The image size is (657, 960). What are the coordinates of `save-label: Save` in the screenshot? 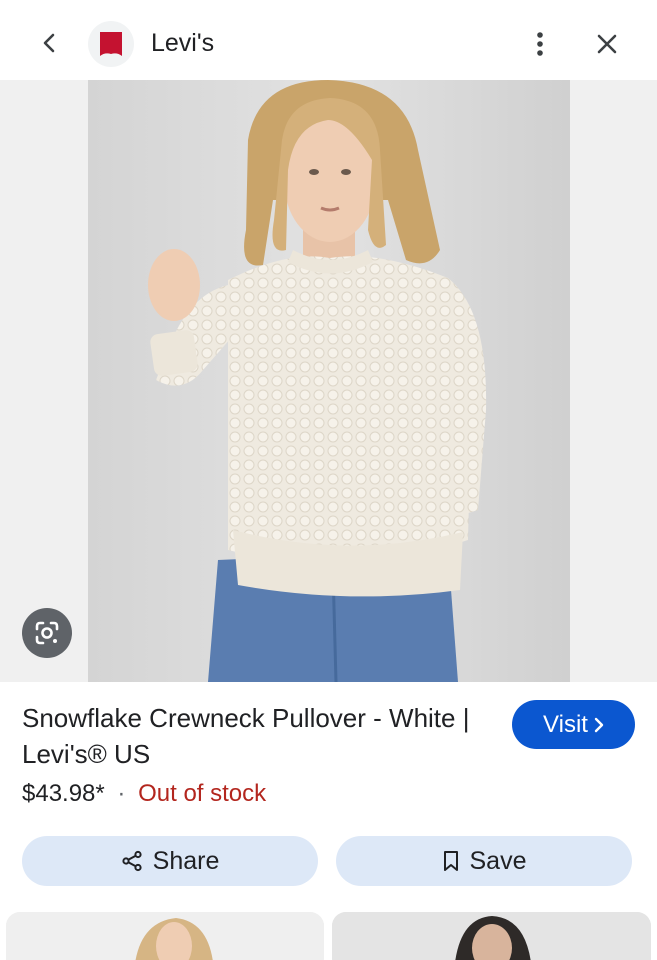 It's located at (498, 860).